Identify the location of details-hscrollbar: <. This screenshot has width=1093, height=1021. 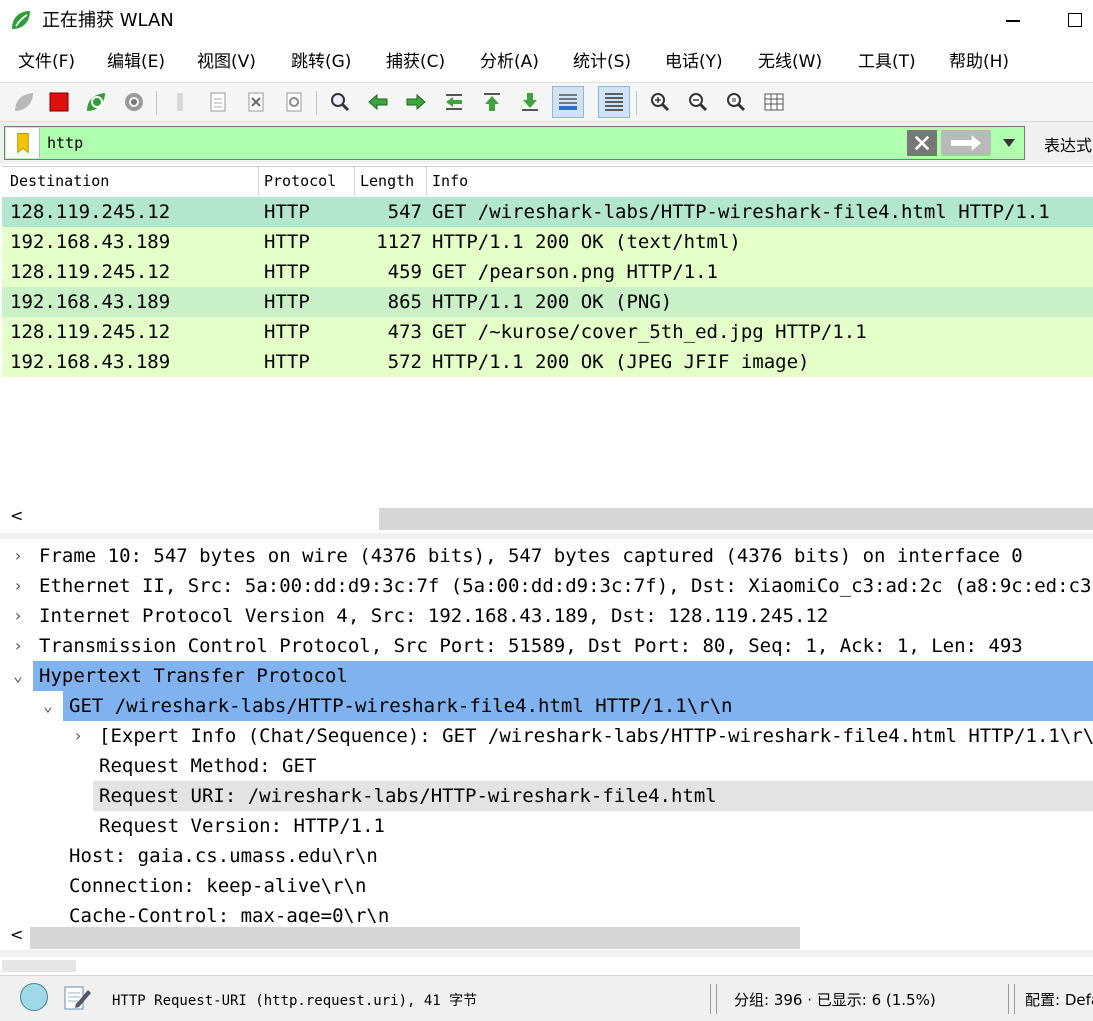
(547, 936).